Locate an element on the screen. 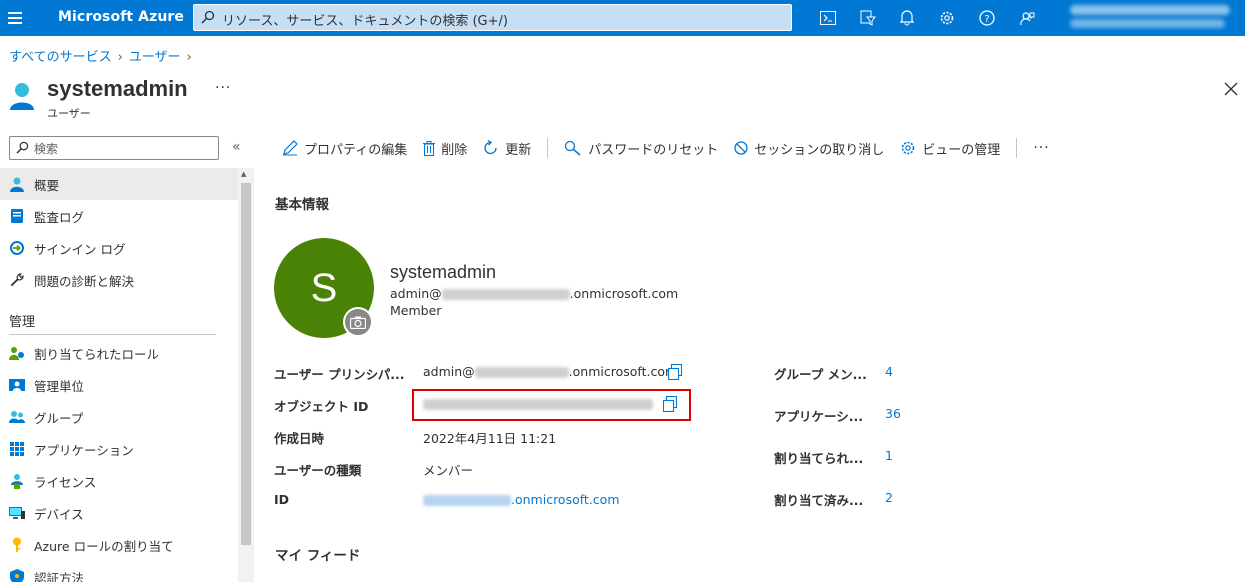 This screenshot has height=582, width=1245. sidebar-item-licenses: ライセンス is located at coordinates (119, 481).